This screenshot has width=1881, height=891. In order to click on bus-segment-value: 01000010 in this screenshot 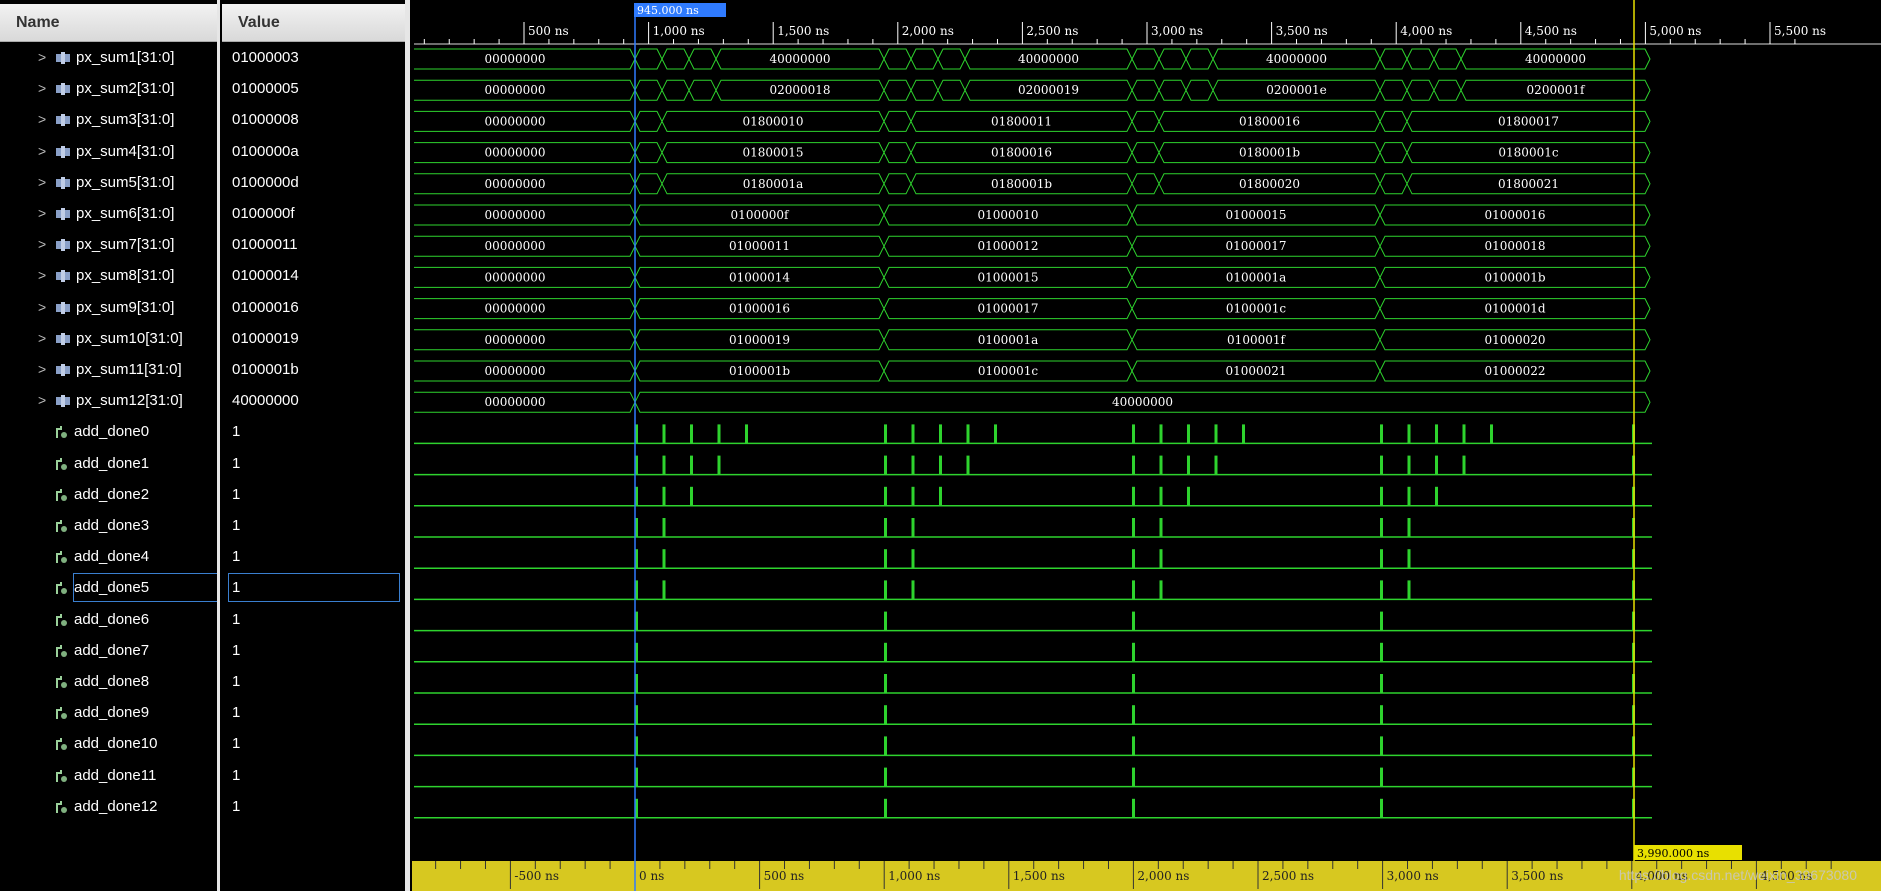, I will do `click(1007, 215)`.